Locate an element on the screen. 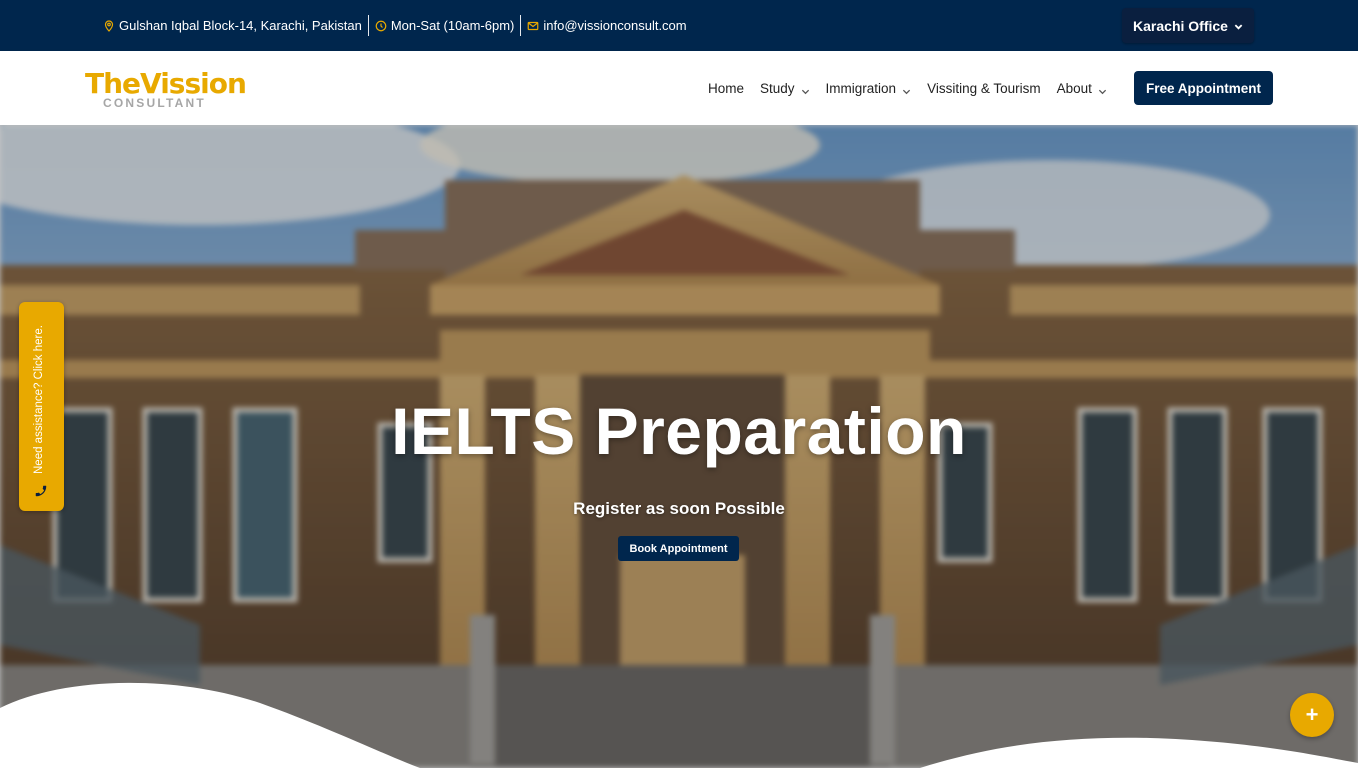  free-appointment-button: Free Appointment is located at coordinates (1203, 88).